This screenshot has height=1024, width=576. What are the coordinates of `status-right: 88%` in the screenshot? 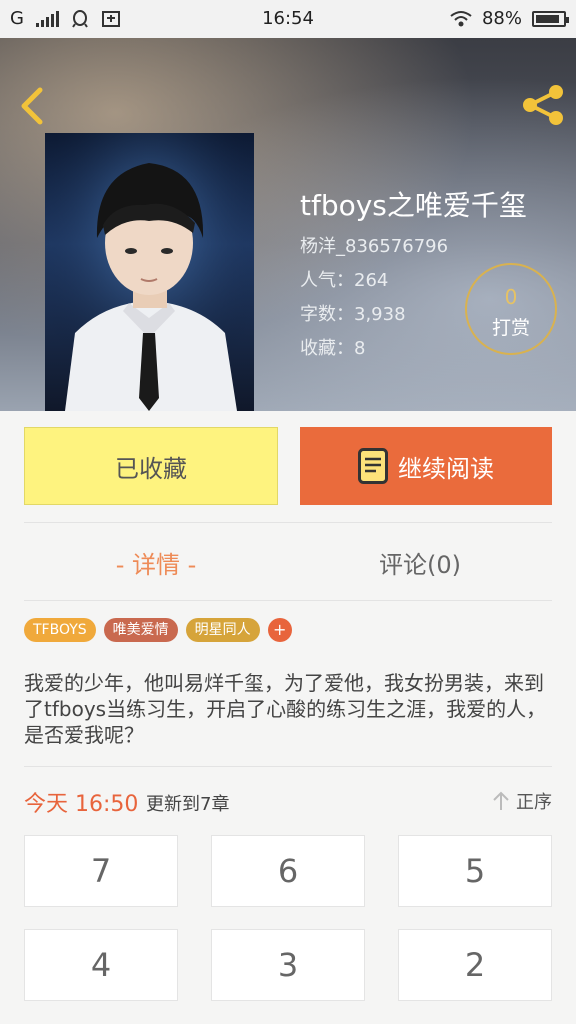 It's located at (509, 18).